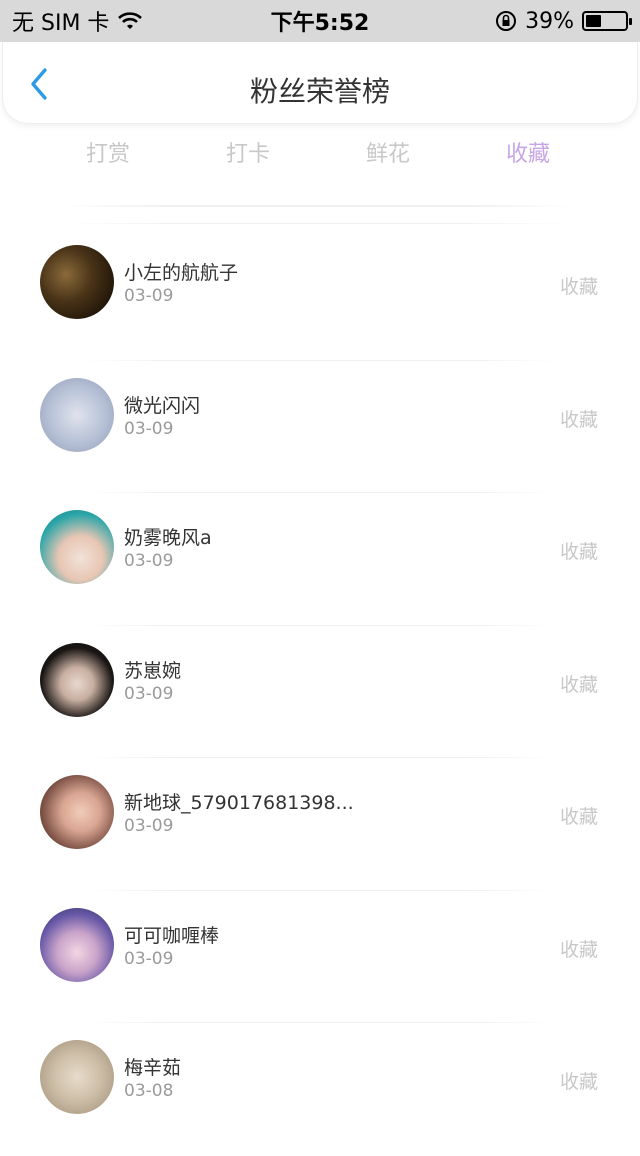  What do you see at coordinates (506, 21) in the screenshot?
I see `rotation-lock-icon` at bounding box center [506, 21].